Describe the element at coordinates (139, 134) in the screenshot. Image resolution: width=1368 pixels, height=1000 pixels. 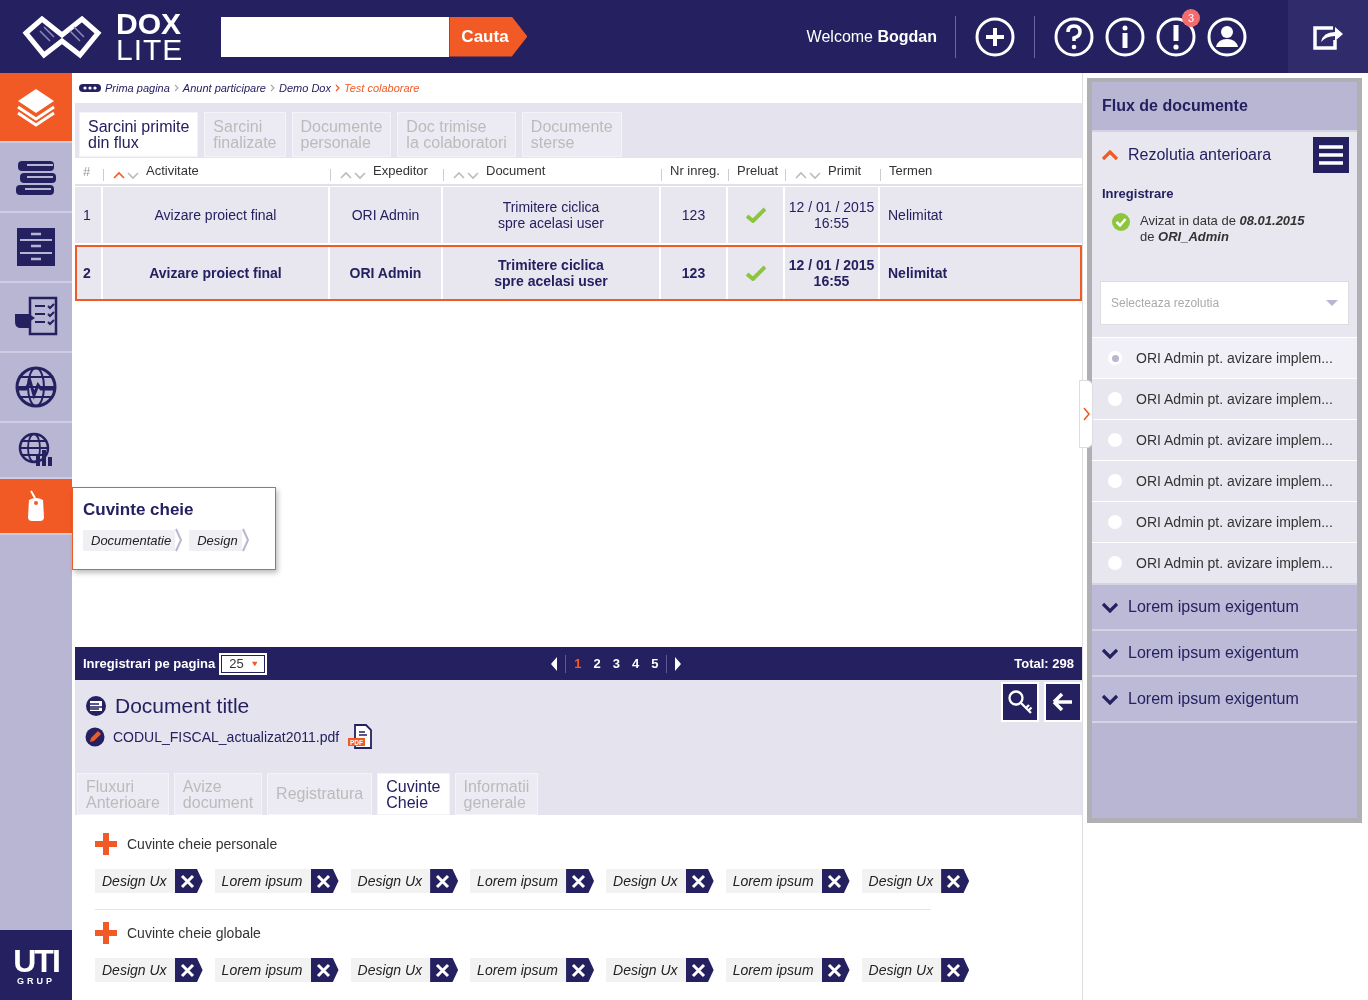
I see `tab: Sarcini primite din flux` at that location.